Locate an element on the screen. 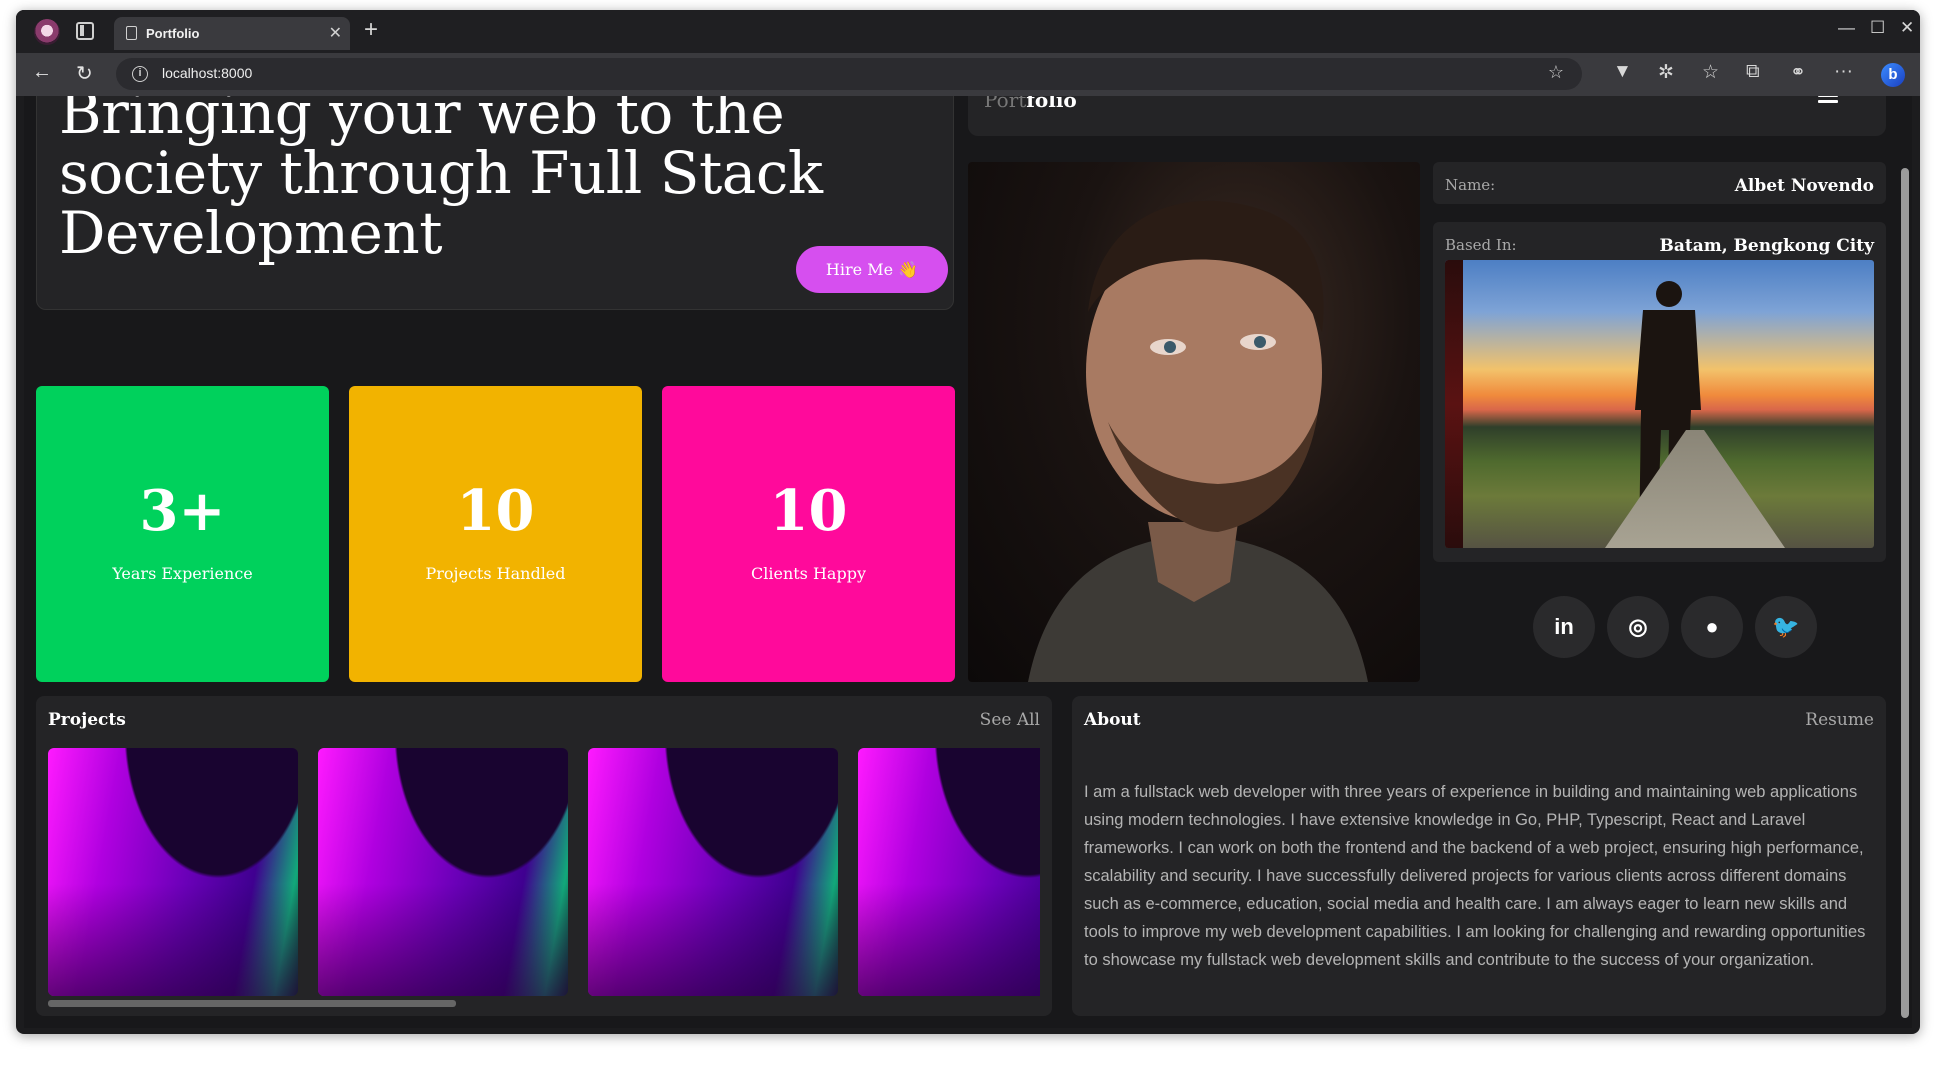 This screenshot has height=1068, width=1936. stat-value: 3+ is located at coordinates (182, 511).